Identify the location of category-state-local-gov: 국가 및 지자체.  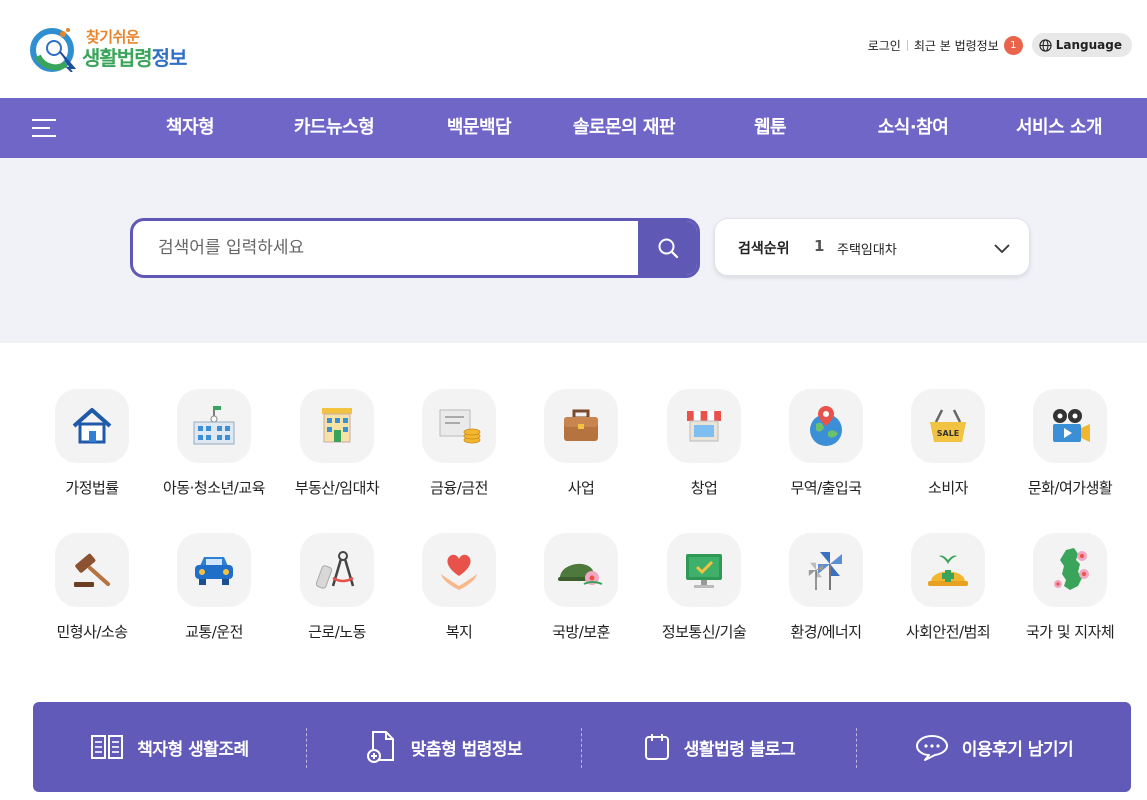
(1070, 598).